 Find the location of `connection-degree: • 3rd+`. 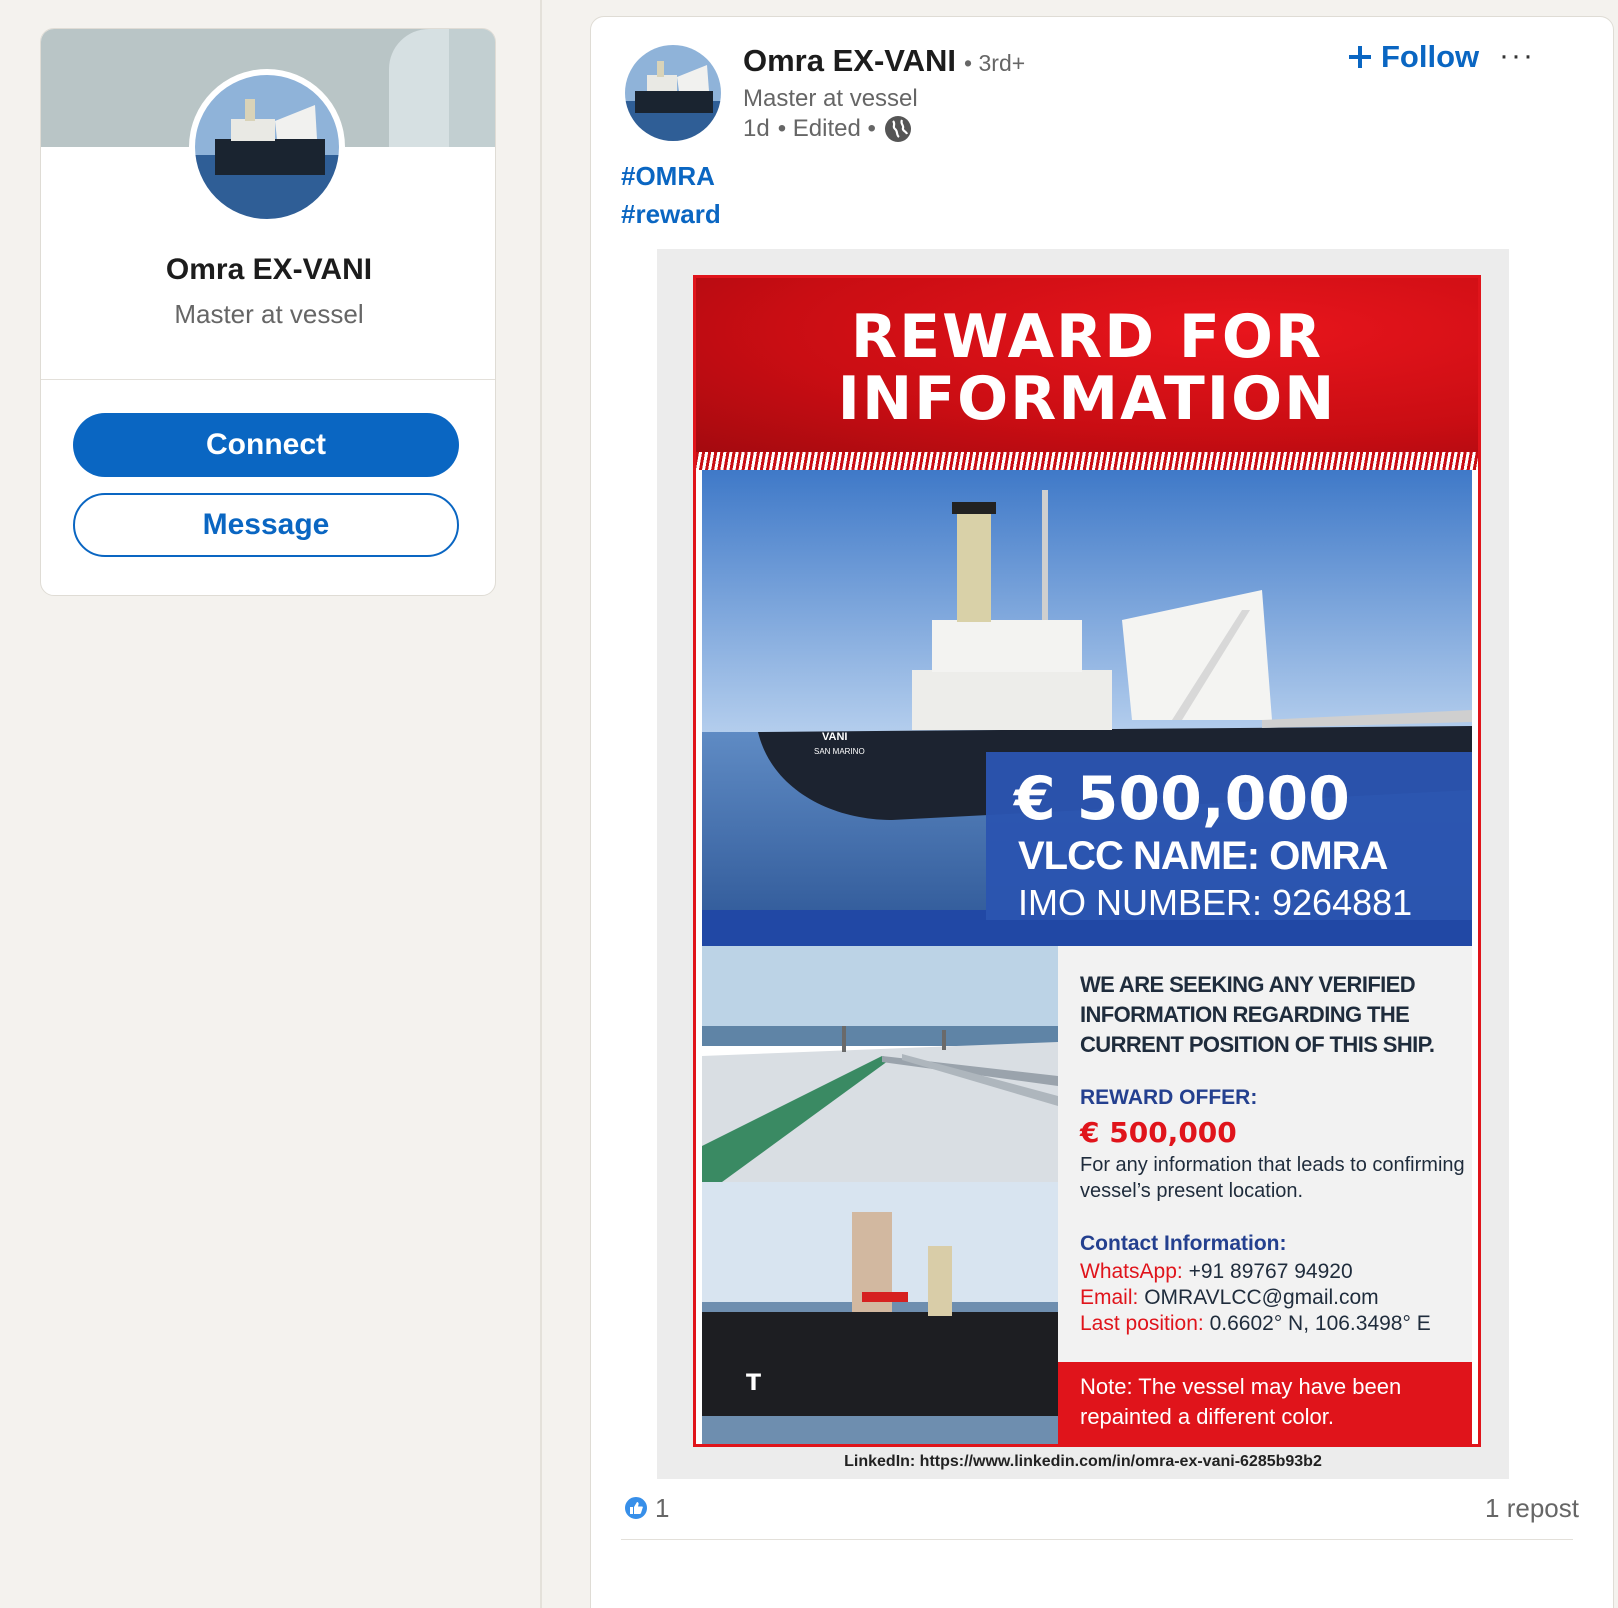

connection-degree: • 3rd+ is located at coordinates (995, 63).